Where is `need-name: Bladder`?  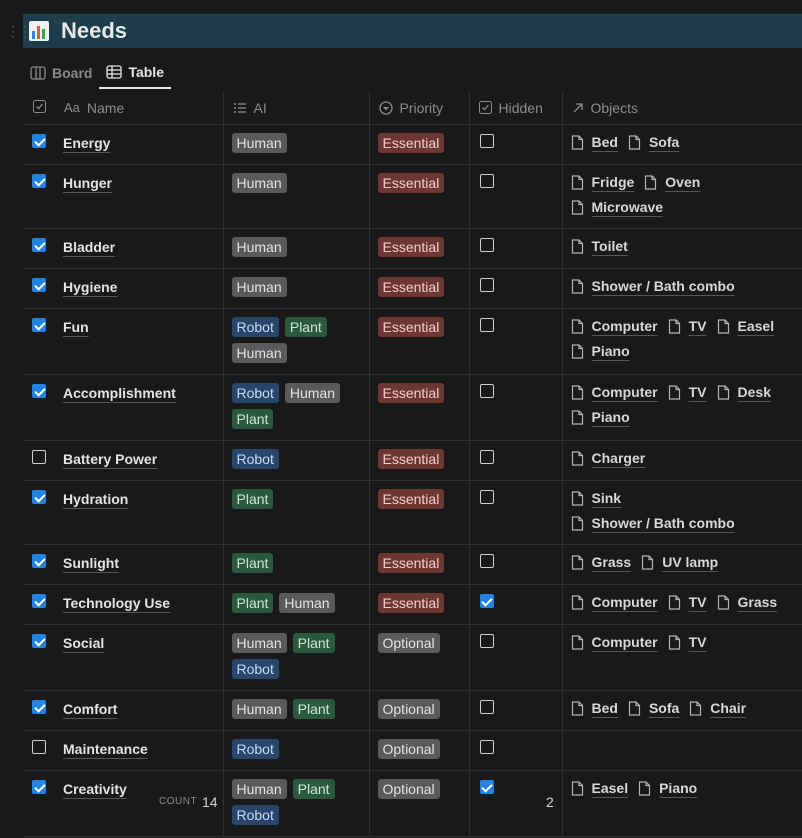 need-name: Bladder is located at coordinates (89, 247).